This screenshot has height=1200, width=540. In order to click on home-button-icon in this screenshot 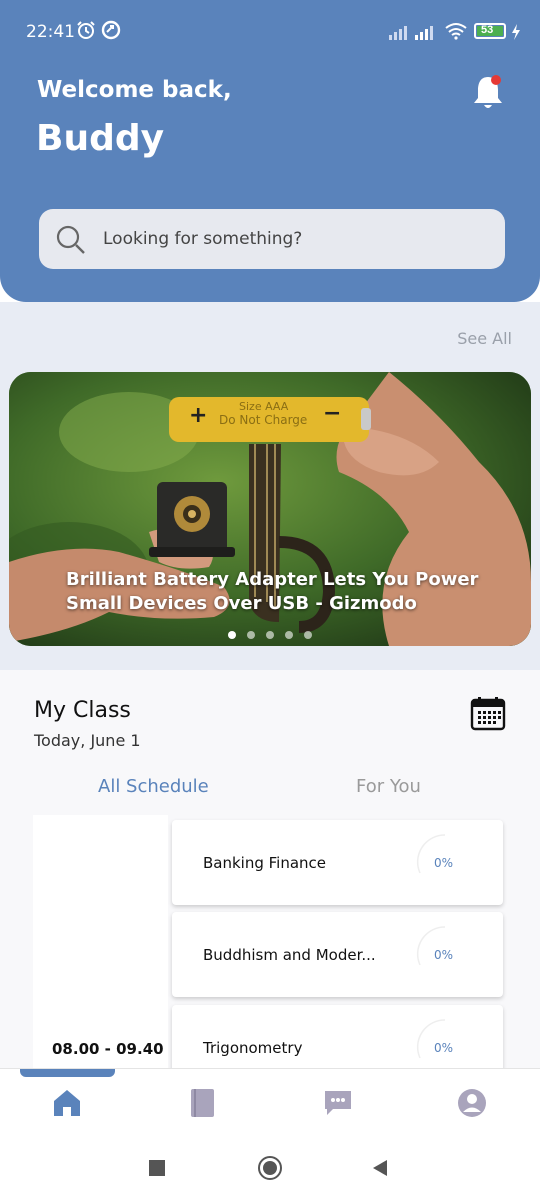, I will do `click(270, 1168)`.